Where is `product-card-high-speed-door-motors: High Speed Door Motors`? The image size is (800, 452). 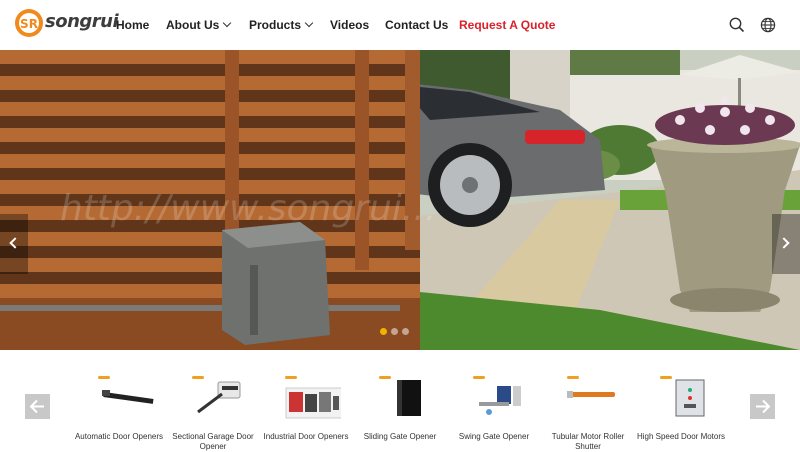 product-card-high-speed-door-motors: High Speed Door Motors is located at coordinates (681, 411).